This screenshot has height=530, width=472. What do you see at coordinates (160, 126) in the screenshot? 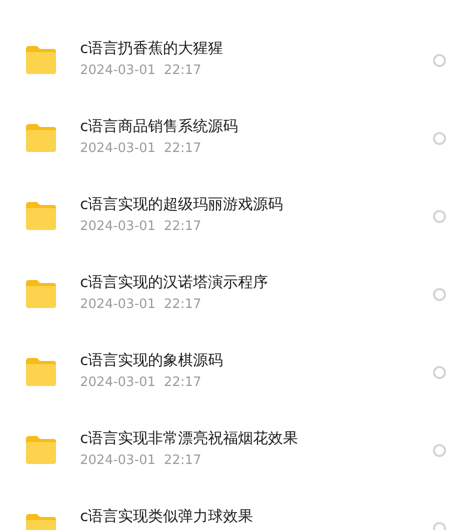
I see `file-name: c语言商品销售系统源码` at bounding box center [160, 126].